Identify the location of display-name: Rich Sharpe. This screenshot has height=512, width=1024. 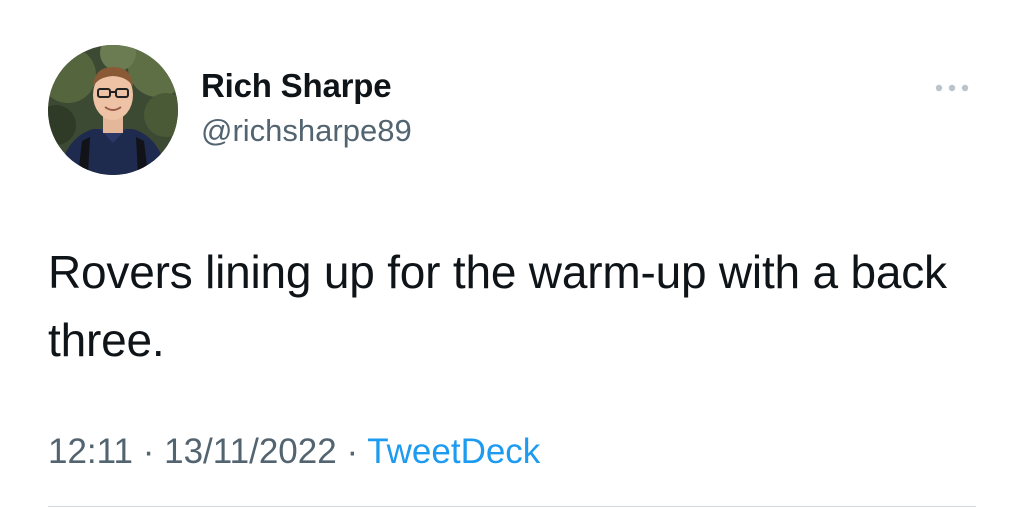
(306, 86).